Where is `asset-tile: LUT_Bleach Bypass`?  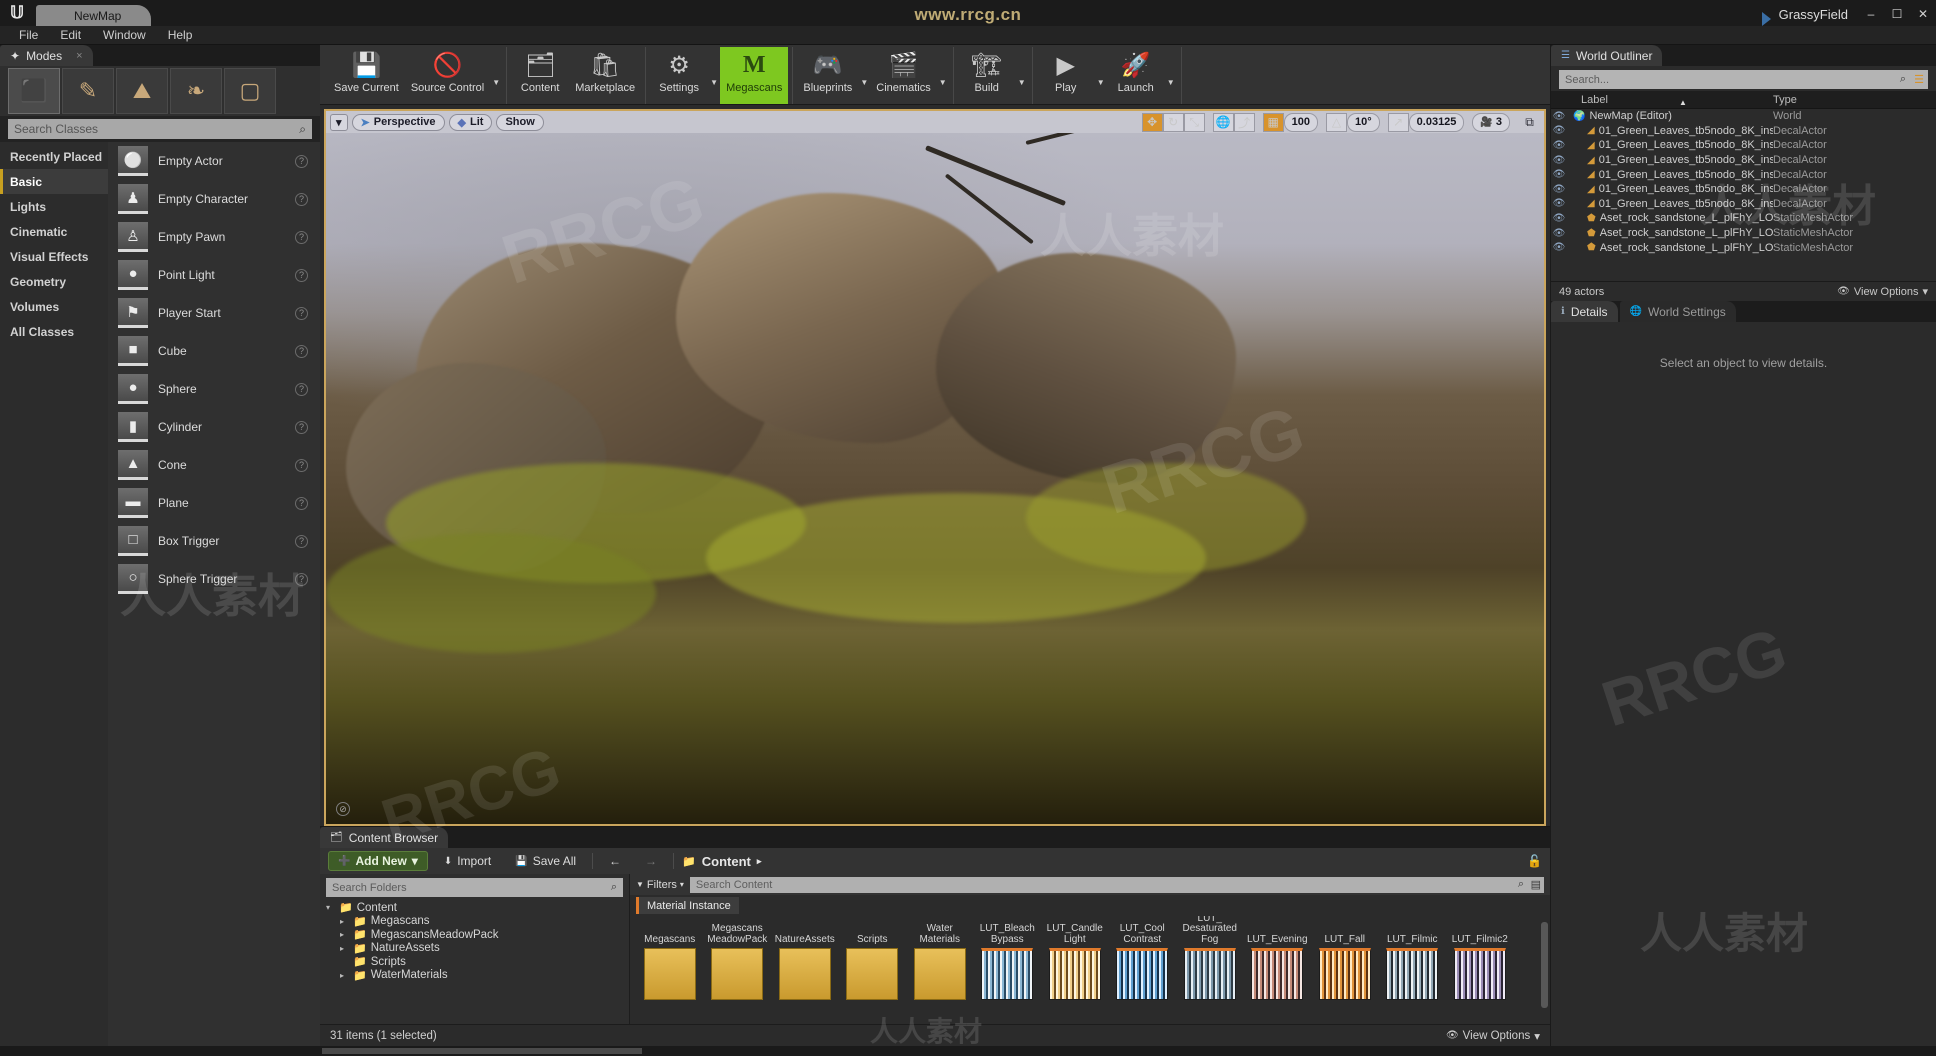
asset-tile: LUT_Bleach Bypass is located at coordinates (1008, 972).